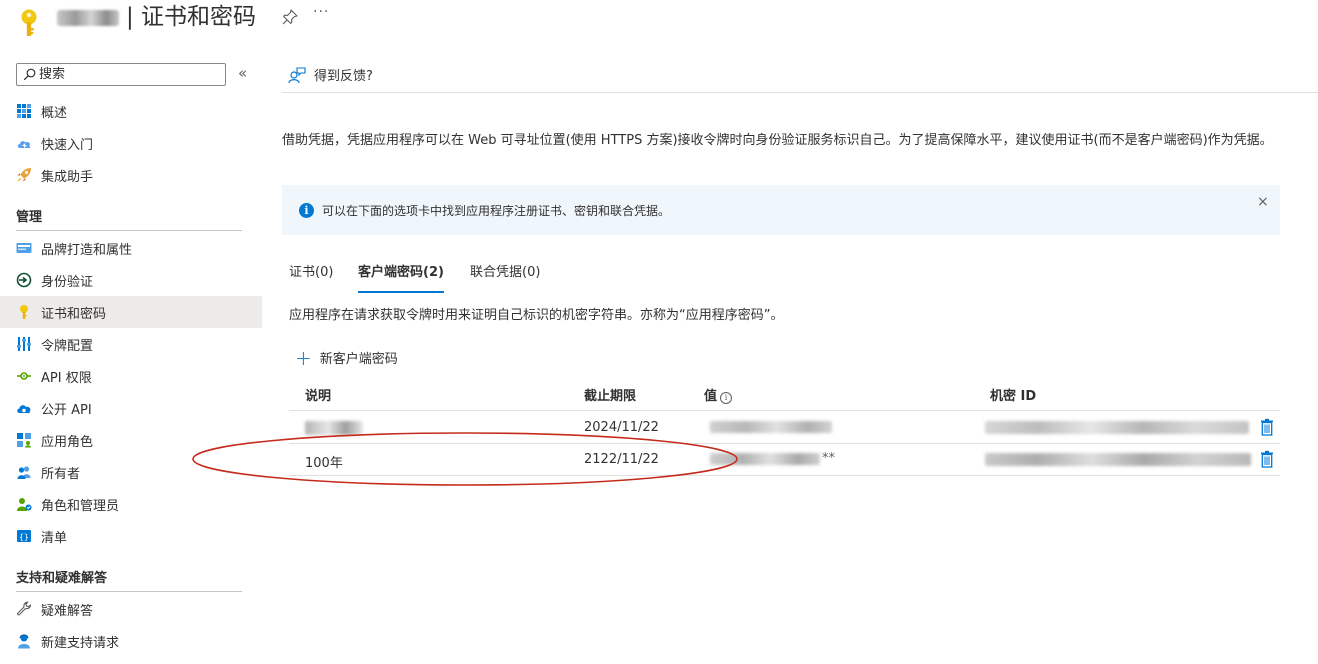  What do you see at coordinates (24, 344) in the screenshot?
I see `token-config-icon` at bounding box center [24, 344].